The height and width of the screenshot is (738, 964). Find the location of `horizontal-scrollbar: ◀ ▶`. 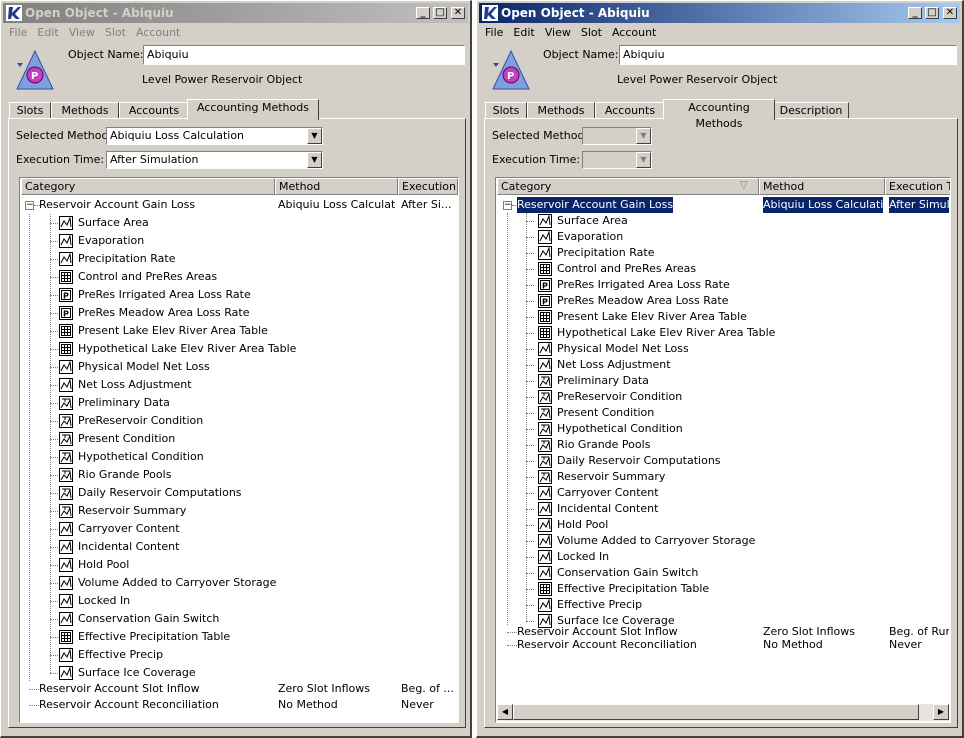

horizontal-scrollbar: ◀ ▶ is located at coordinates (723, 712).